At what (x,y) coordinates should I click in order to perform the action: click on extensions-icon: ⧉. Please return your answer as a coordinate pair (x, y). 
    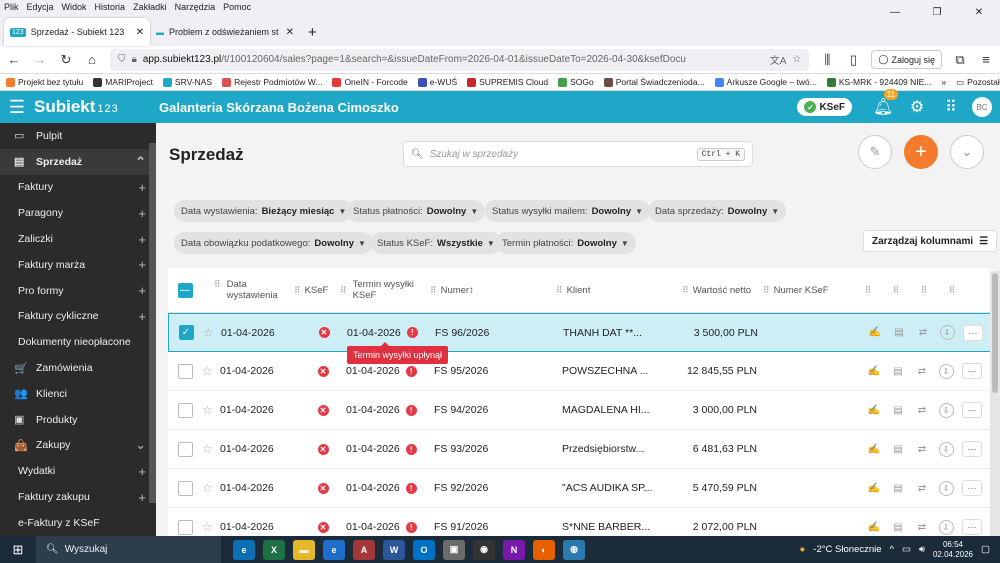
    Looking at the image, I should click on (960, 60).